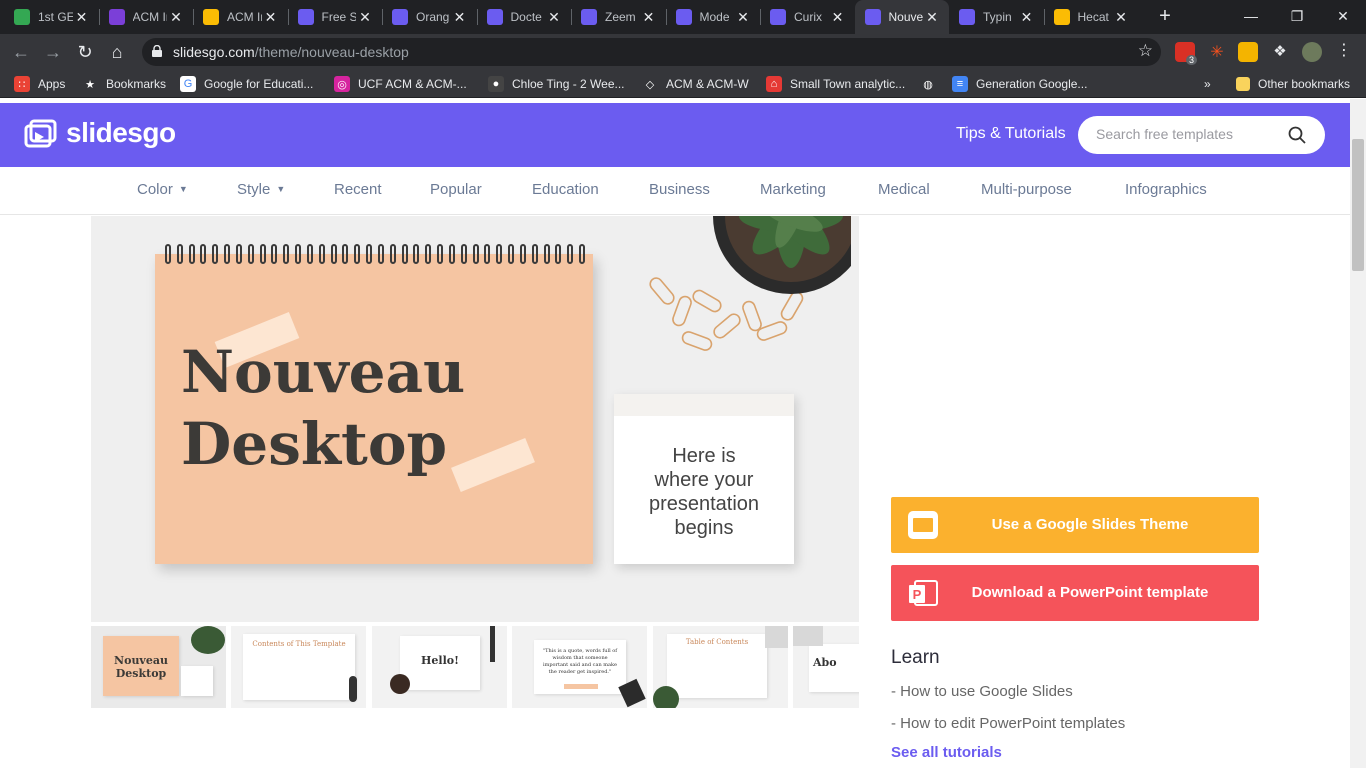 The width and height of the screenshot is (1366, 768). I want to click on address-bar: slidesgo.com/theme/nouveau-desktop ☆, so click(651, 52).